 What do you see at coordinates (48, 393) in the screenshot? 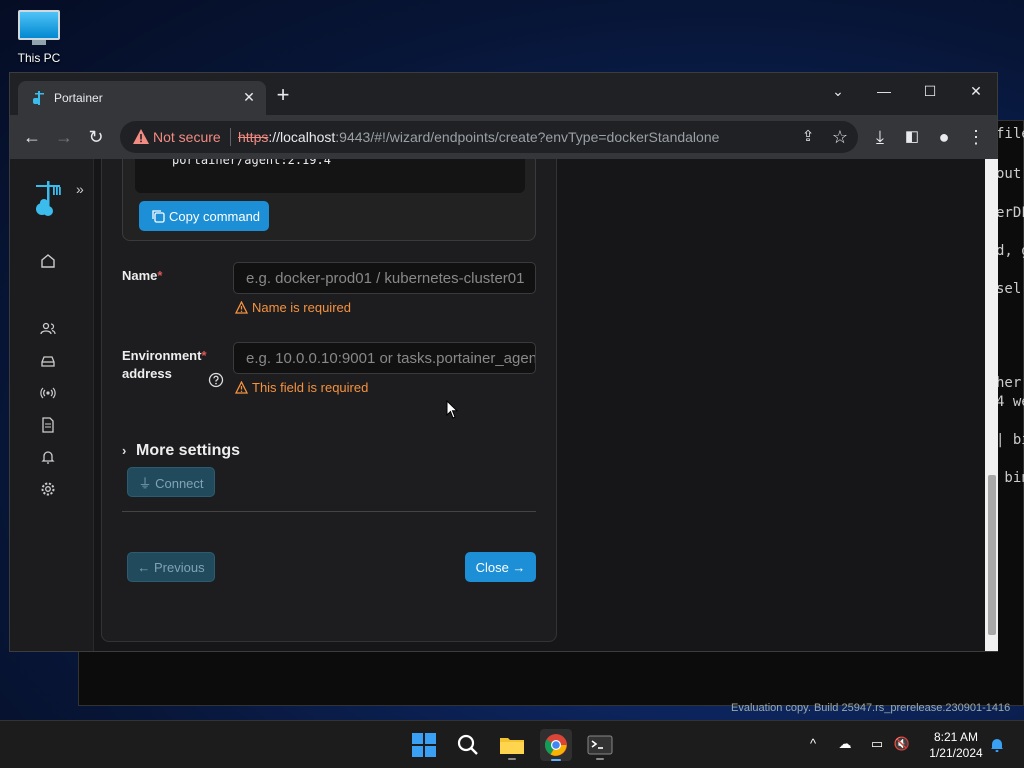
I see `edge-compute-icon` at bounding box center [48, 393].